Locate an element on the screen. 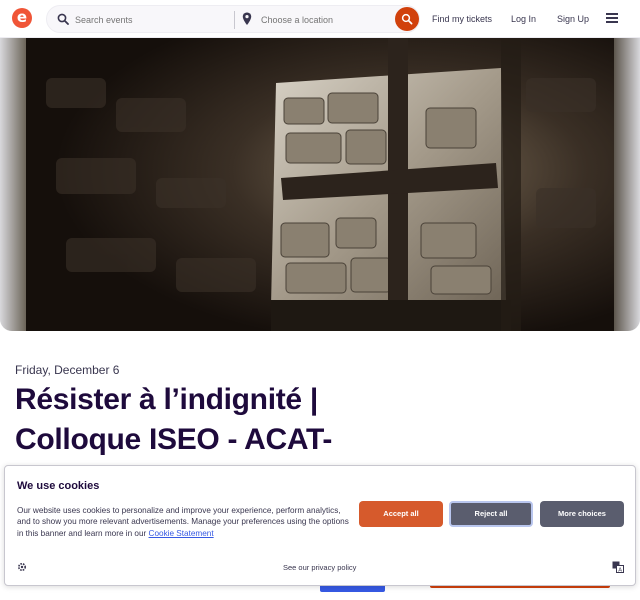 Image resolution: width=640 pixels, height=600 pixels. privacy-policy-link: See our privacy policy is located at coordinates (319, 567).